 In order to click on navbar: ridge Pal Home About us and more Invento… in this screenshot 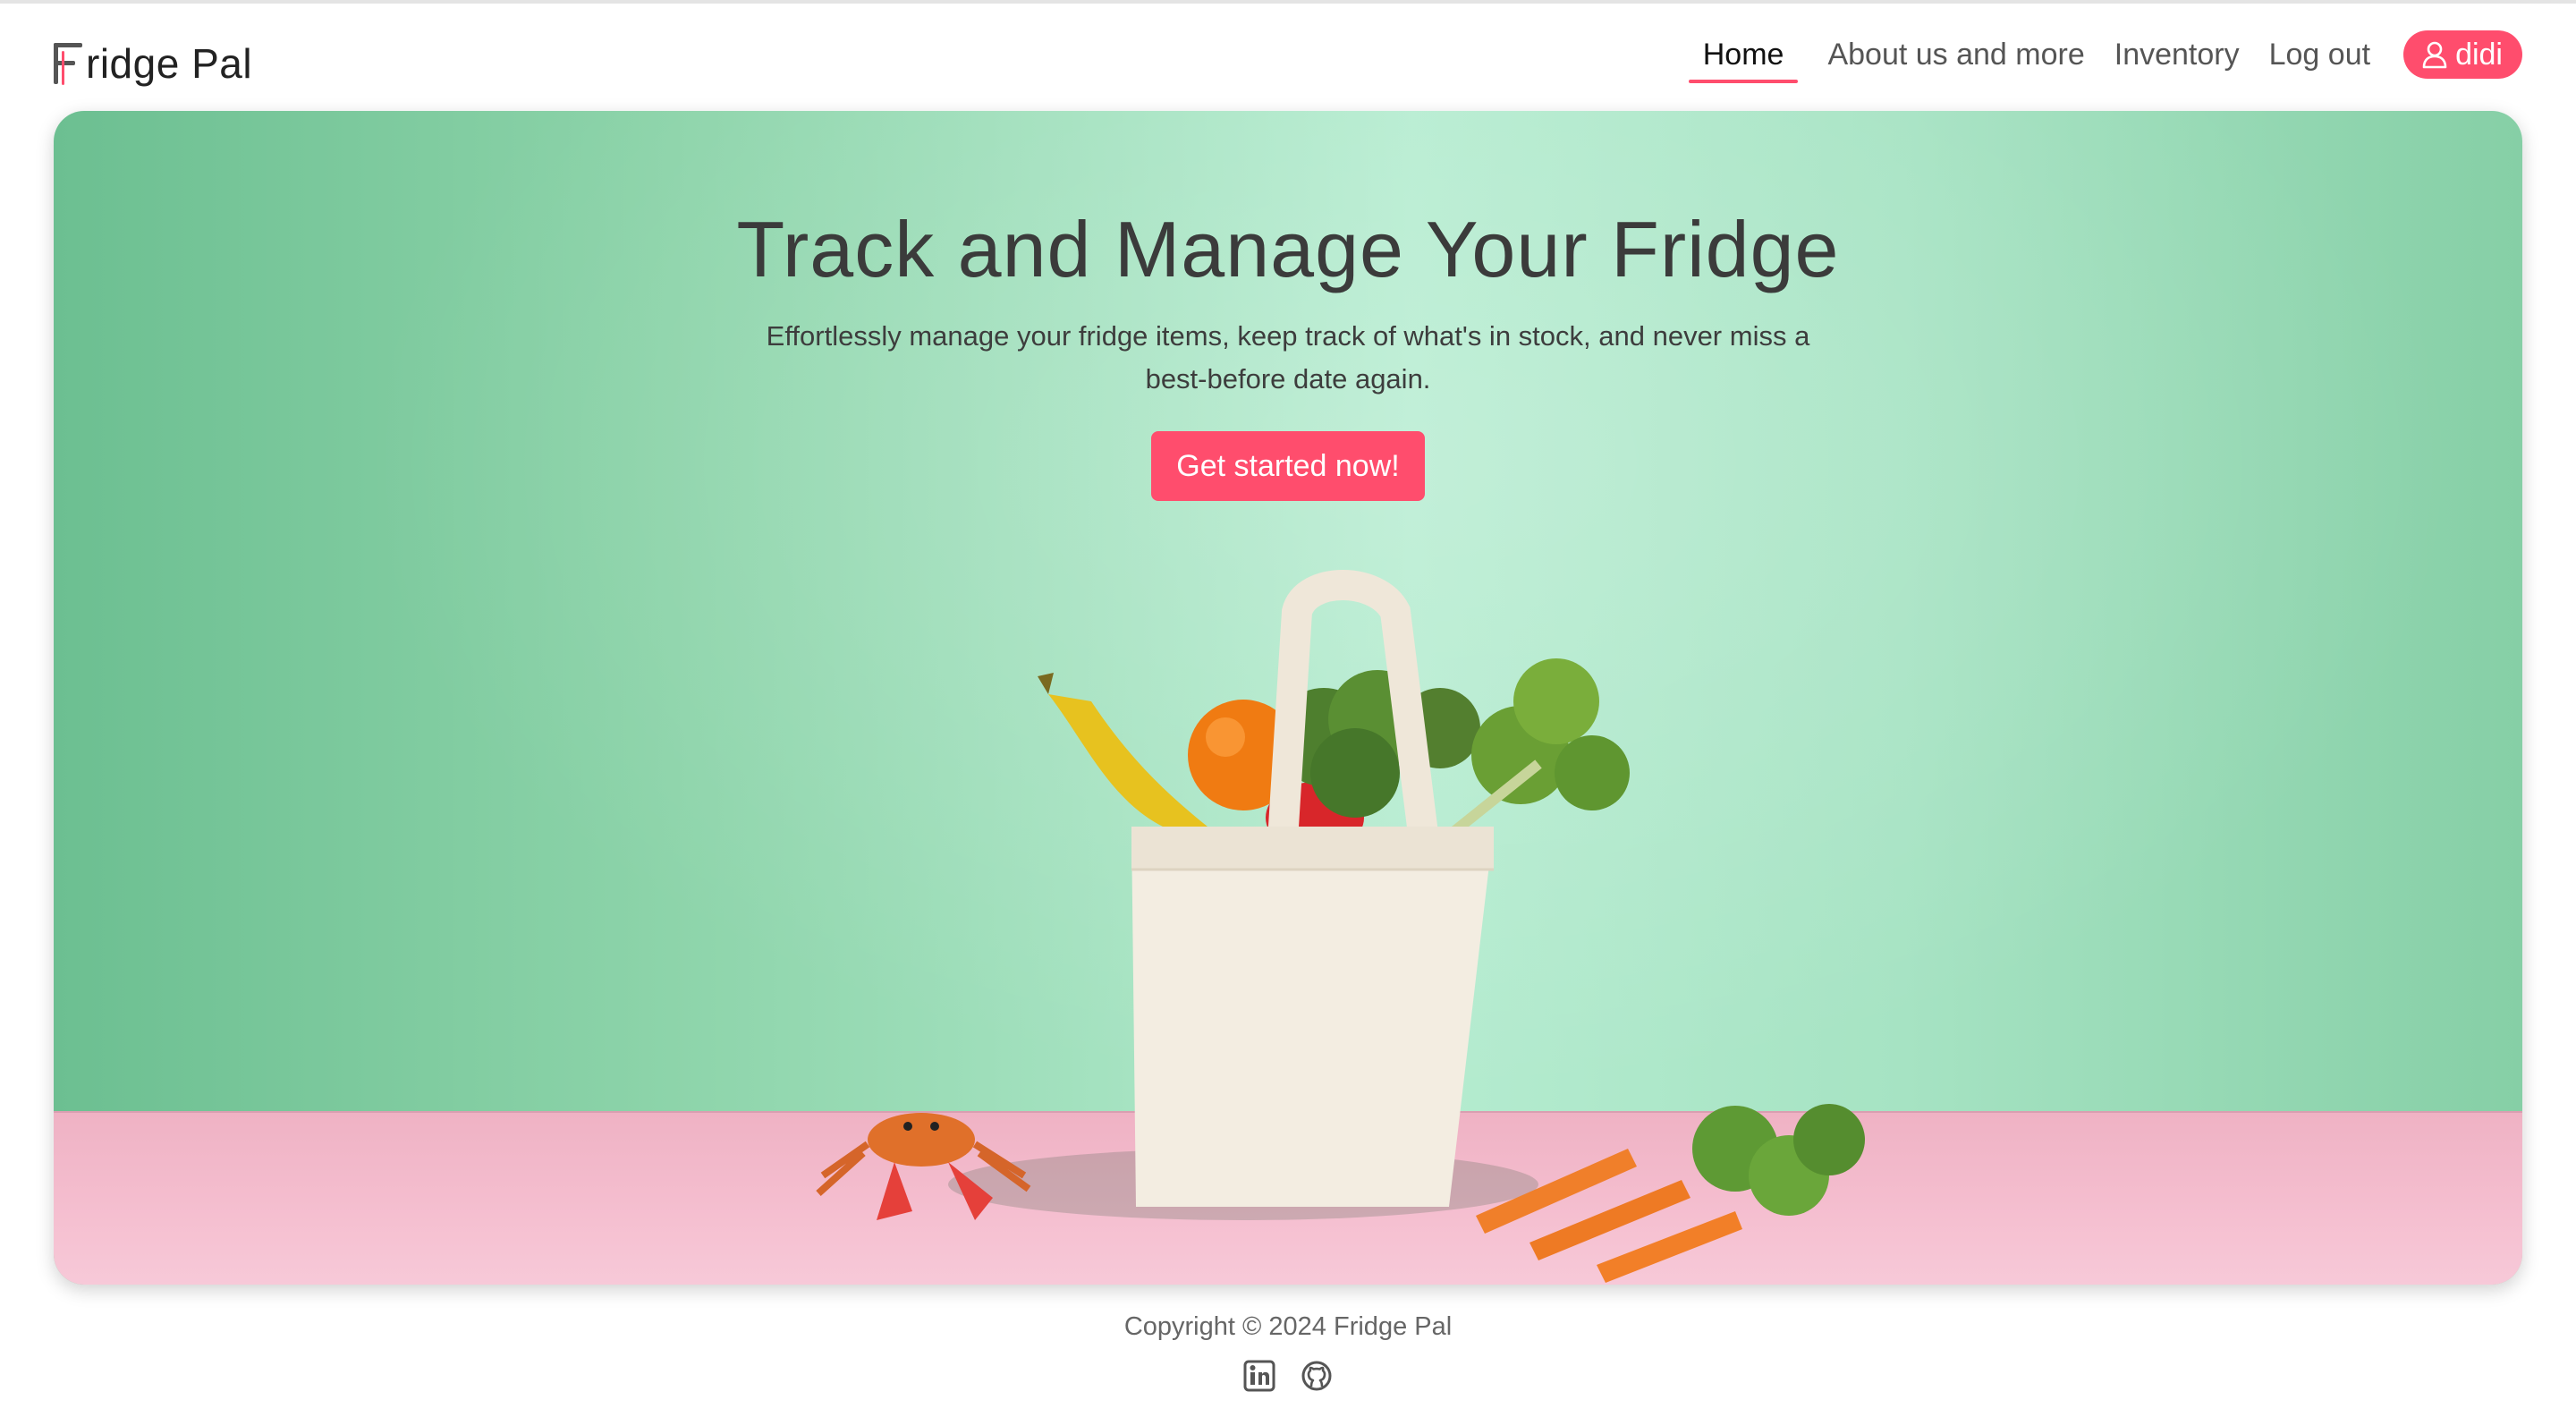, I will do `click(1288, 55)`.